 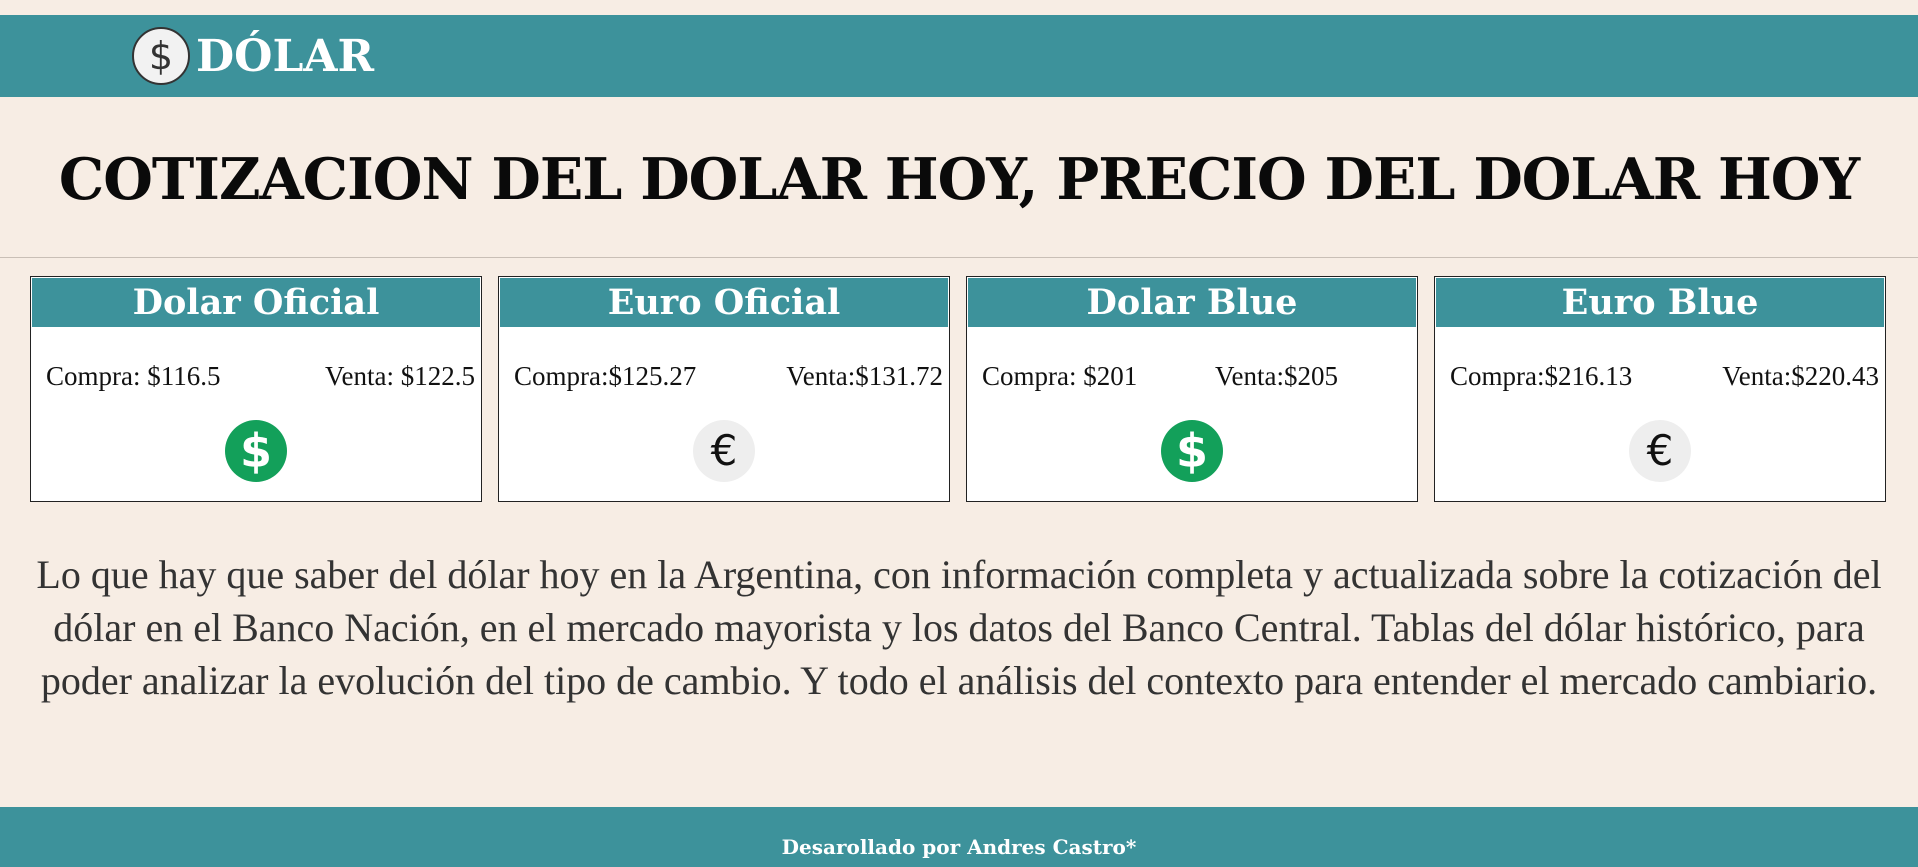 What do you see at coordinates (133, 376) in the screenshot?
I see `compra-value: Compra: $116.5` at bounding box center [133, 376].